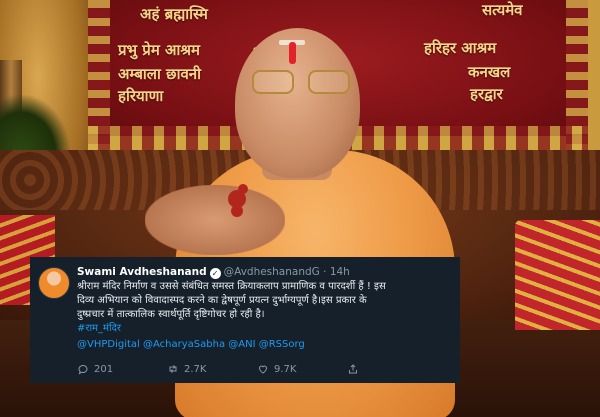 The height and width of the screenshot is (417, 600). What do you see at coordinates (160, 74) in the screenshot?
I see `banner-text: अम्बाला छावनी` at bounding box center [160, 74].